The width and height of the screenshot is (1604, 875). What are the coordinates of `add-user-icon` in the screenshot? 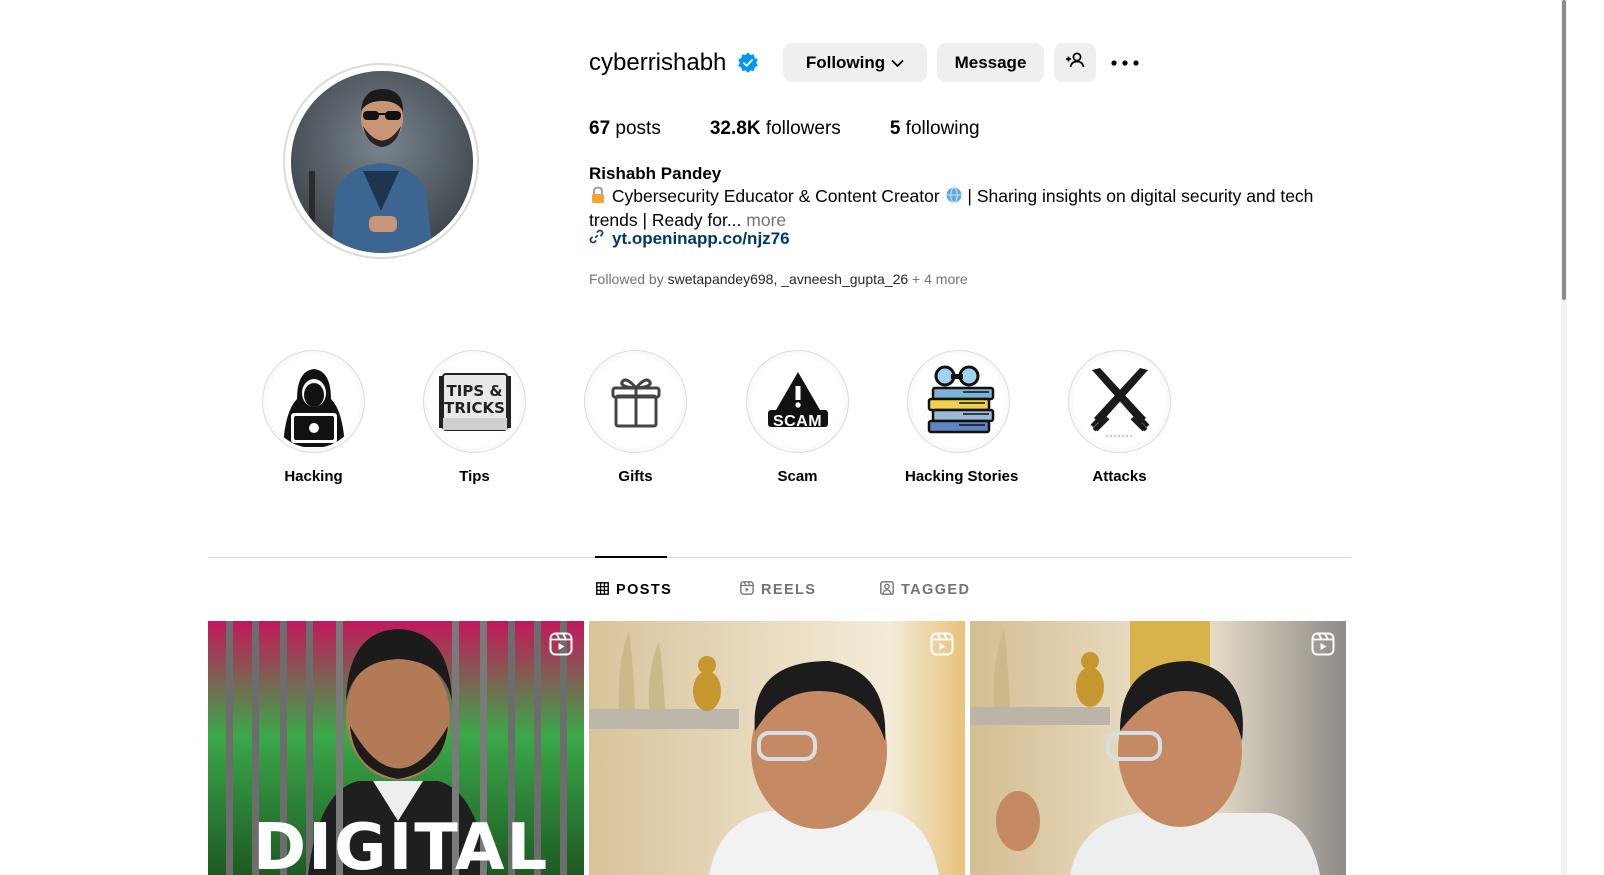 It's located at (1075, 62).